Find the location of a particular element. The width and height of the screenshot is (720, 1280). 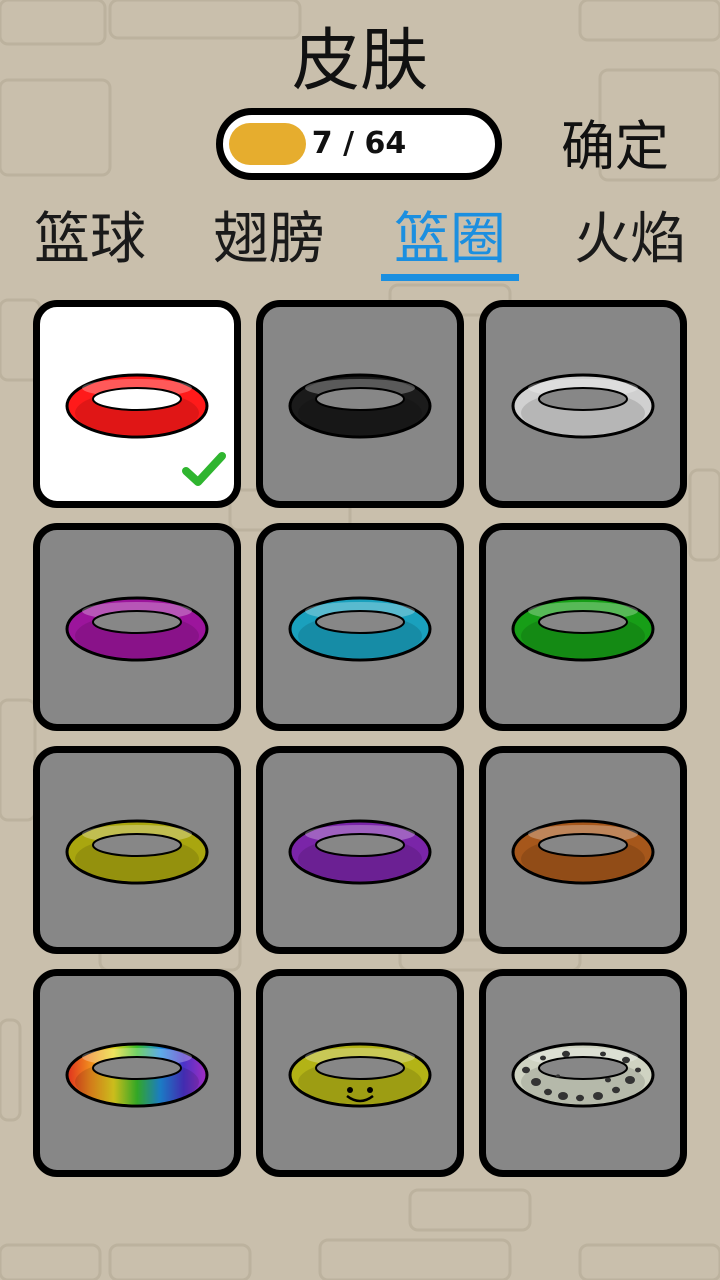

tab-hoop: 篮圈 is located at coordinates (450, 240).